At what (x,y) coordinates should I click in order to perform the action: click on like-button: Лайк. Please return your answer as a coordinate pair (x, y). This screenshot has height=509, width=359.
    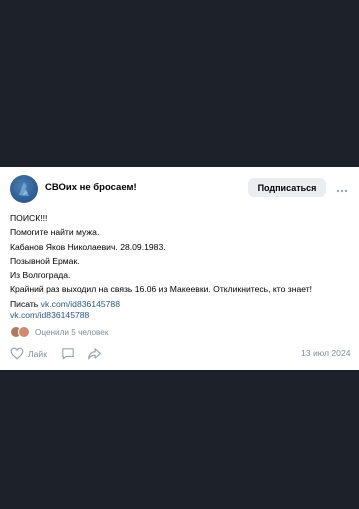
    Looking at the image, I should click on (28, 353).